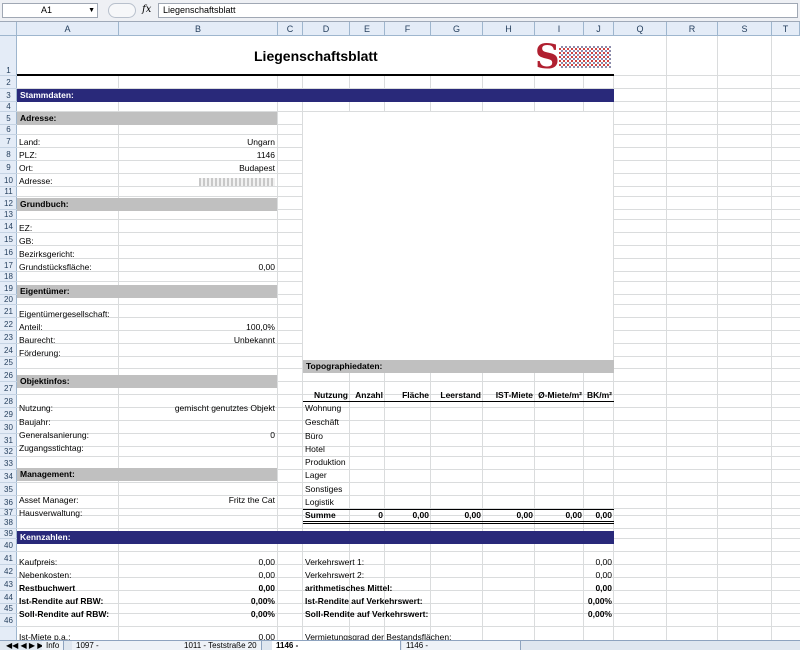 The image size is (800, 650). Describe the element at coordinates (8, 522) in the screenshot. I see `row-header: 38` at that location.